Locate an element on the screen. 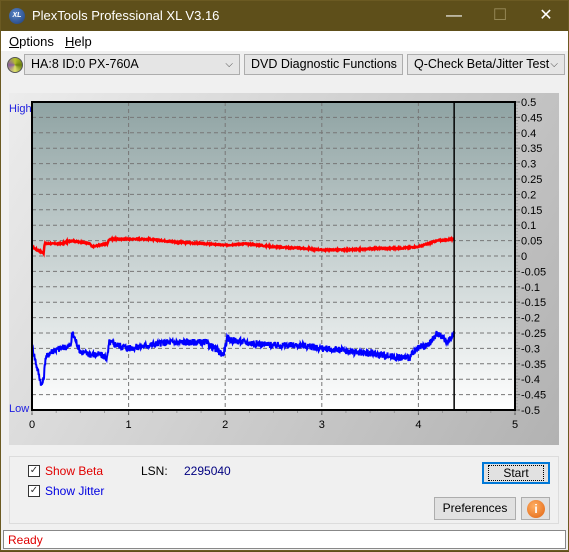  y-tick-label: -0.15 is located at coordinates (533, 303).